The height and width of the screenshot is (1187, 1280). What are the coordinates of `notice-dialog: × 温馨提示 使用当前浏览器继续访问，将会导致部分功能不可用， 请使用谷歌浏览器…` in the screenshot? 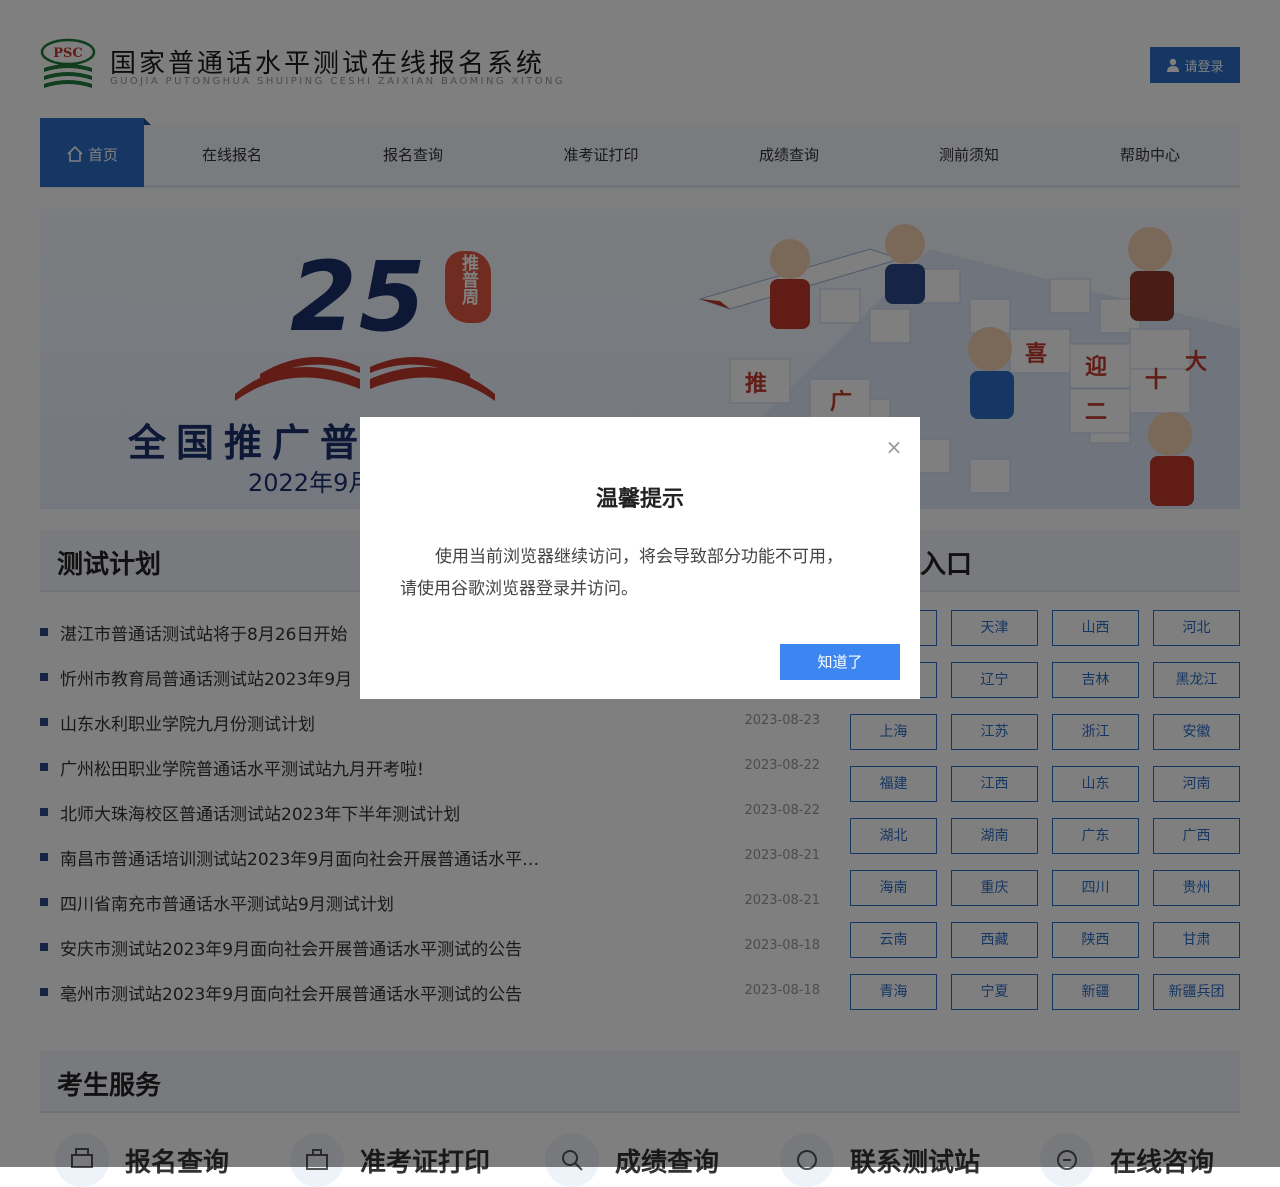 It's located at (640, 558).